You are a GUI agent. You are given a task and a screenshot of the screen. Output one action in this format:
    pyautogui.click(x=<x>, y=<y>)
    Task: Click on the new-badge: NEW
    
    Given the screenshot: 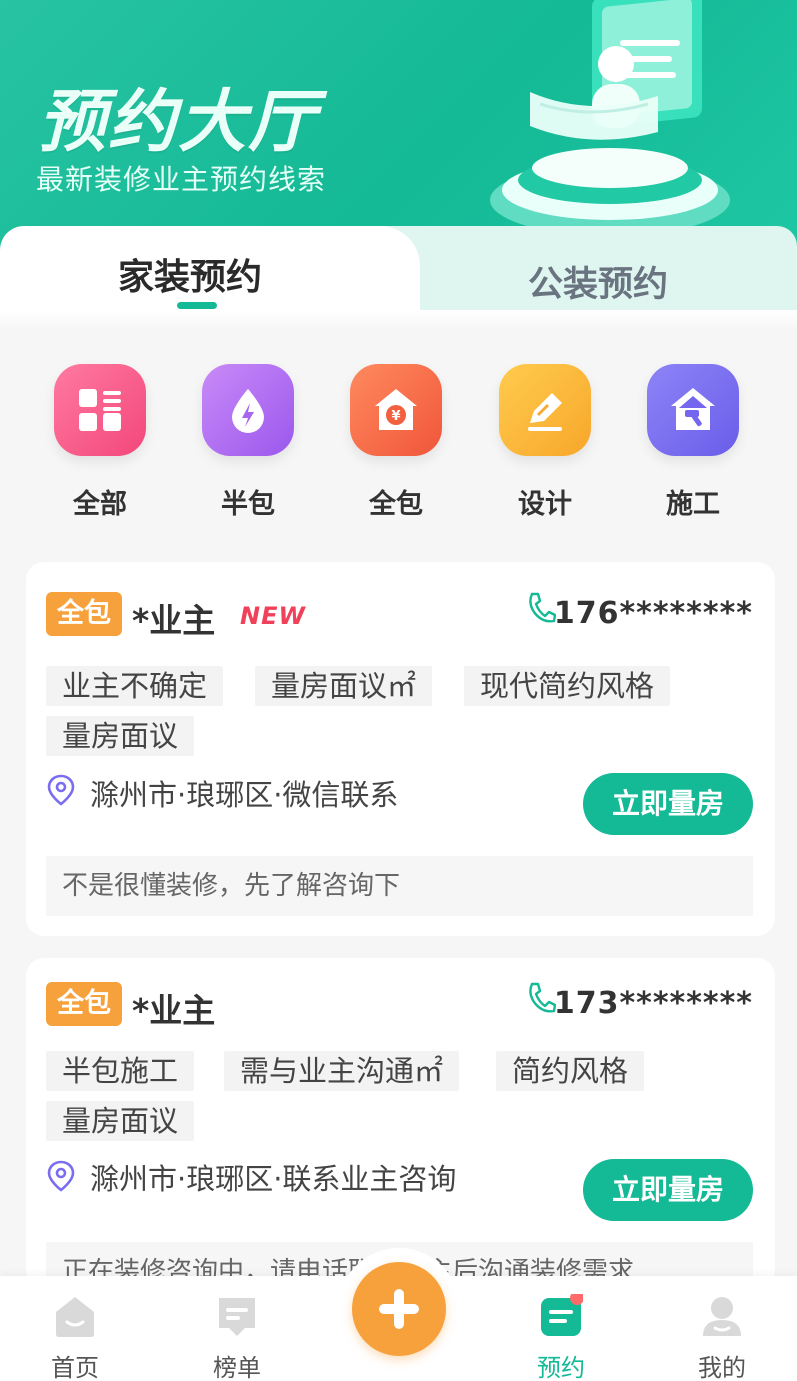 What is the action you would take?
    pyautogui.click(x=273, y=616)
    